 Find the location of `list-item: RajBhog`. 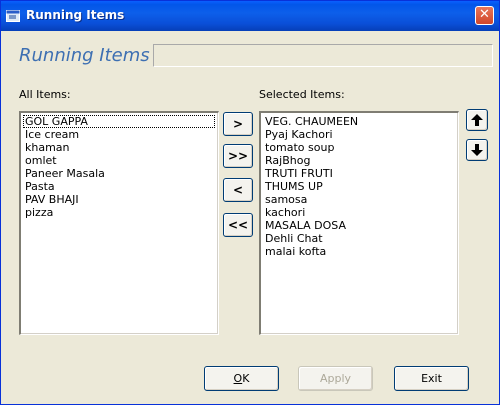

list-item: RajBhog is located at coordinates (360, 160).